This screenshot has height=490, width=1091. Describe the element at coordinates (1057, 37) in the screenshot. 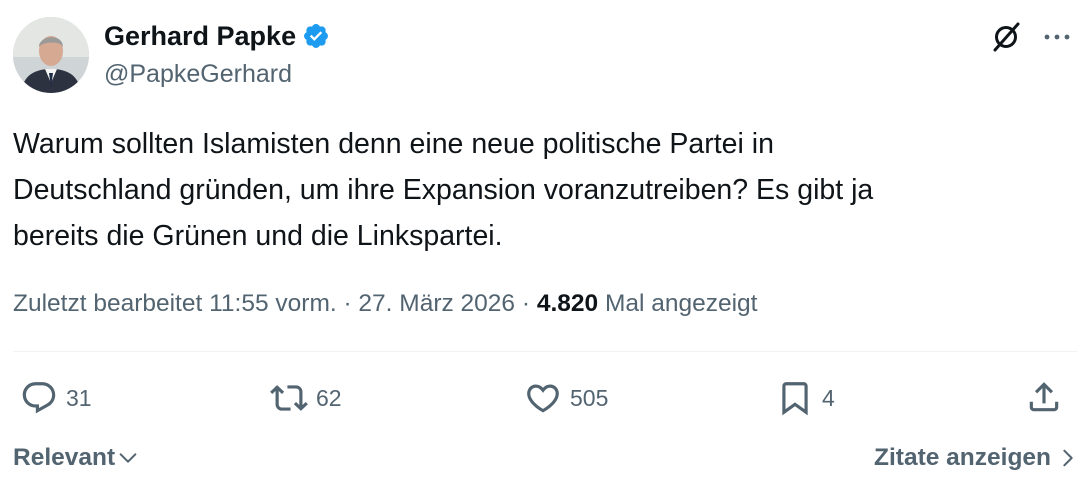

I see `more-options-icon` at that location.